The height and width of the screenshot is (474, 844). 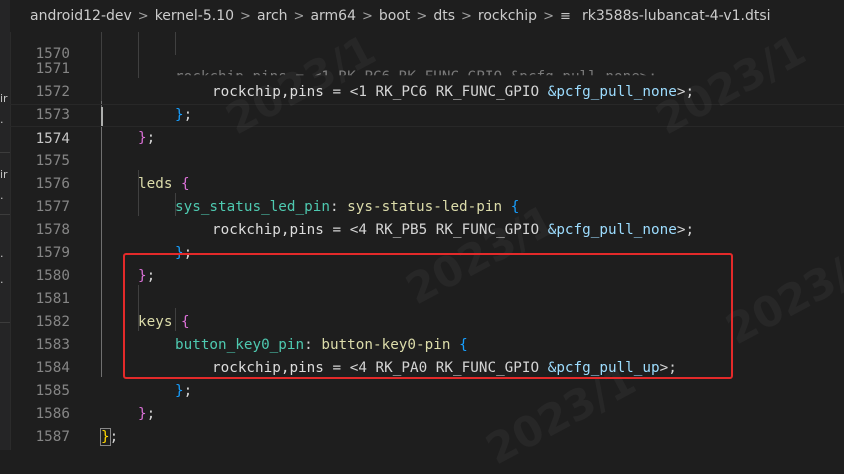 What do you see at coordinates (102, 116) in the screenshot?
I see `text-cursor` at bounding box center [102, 116].